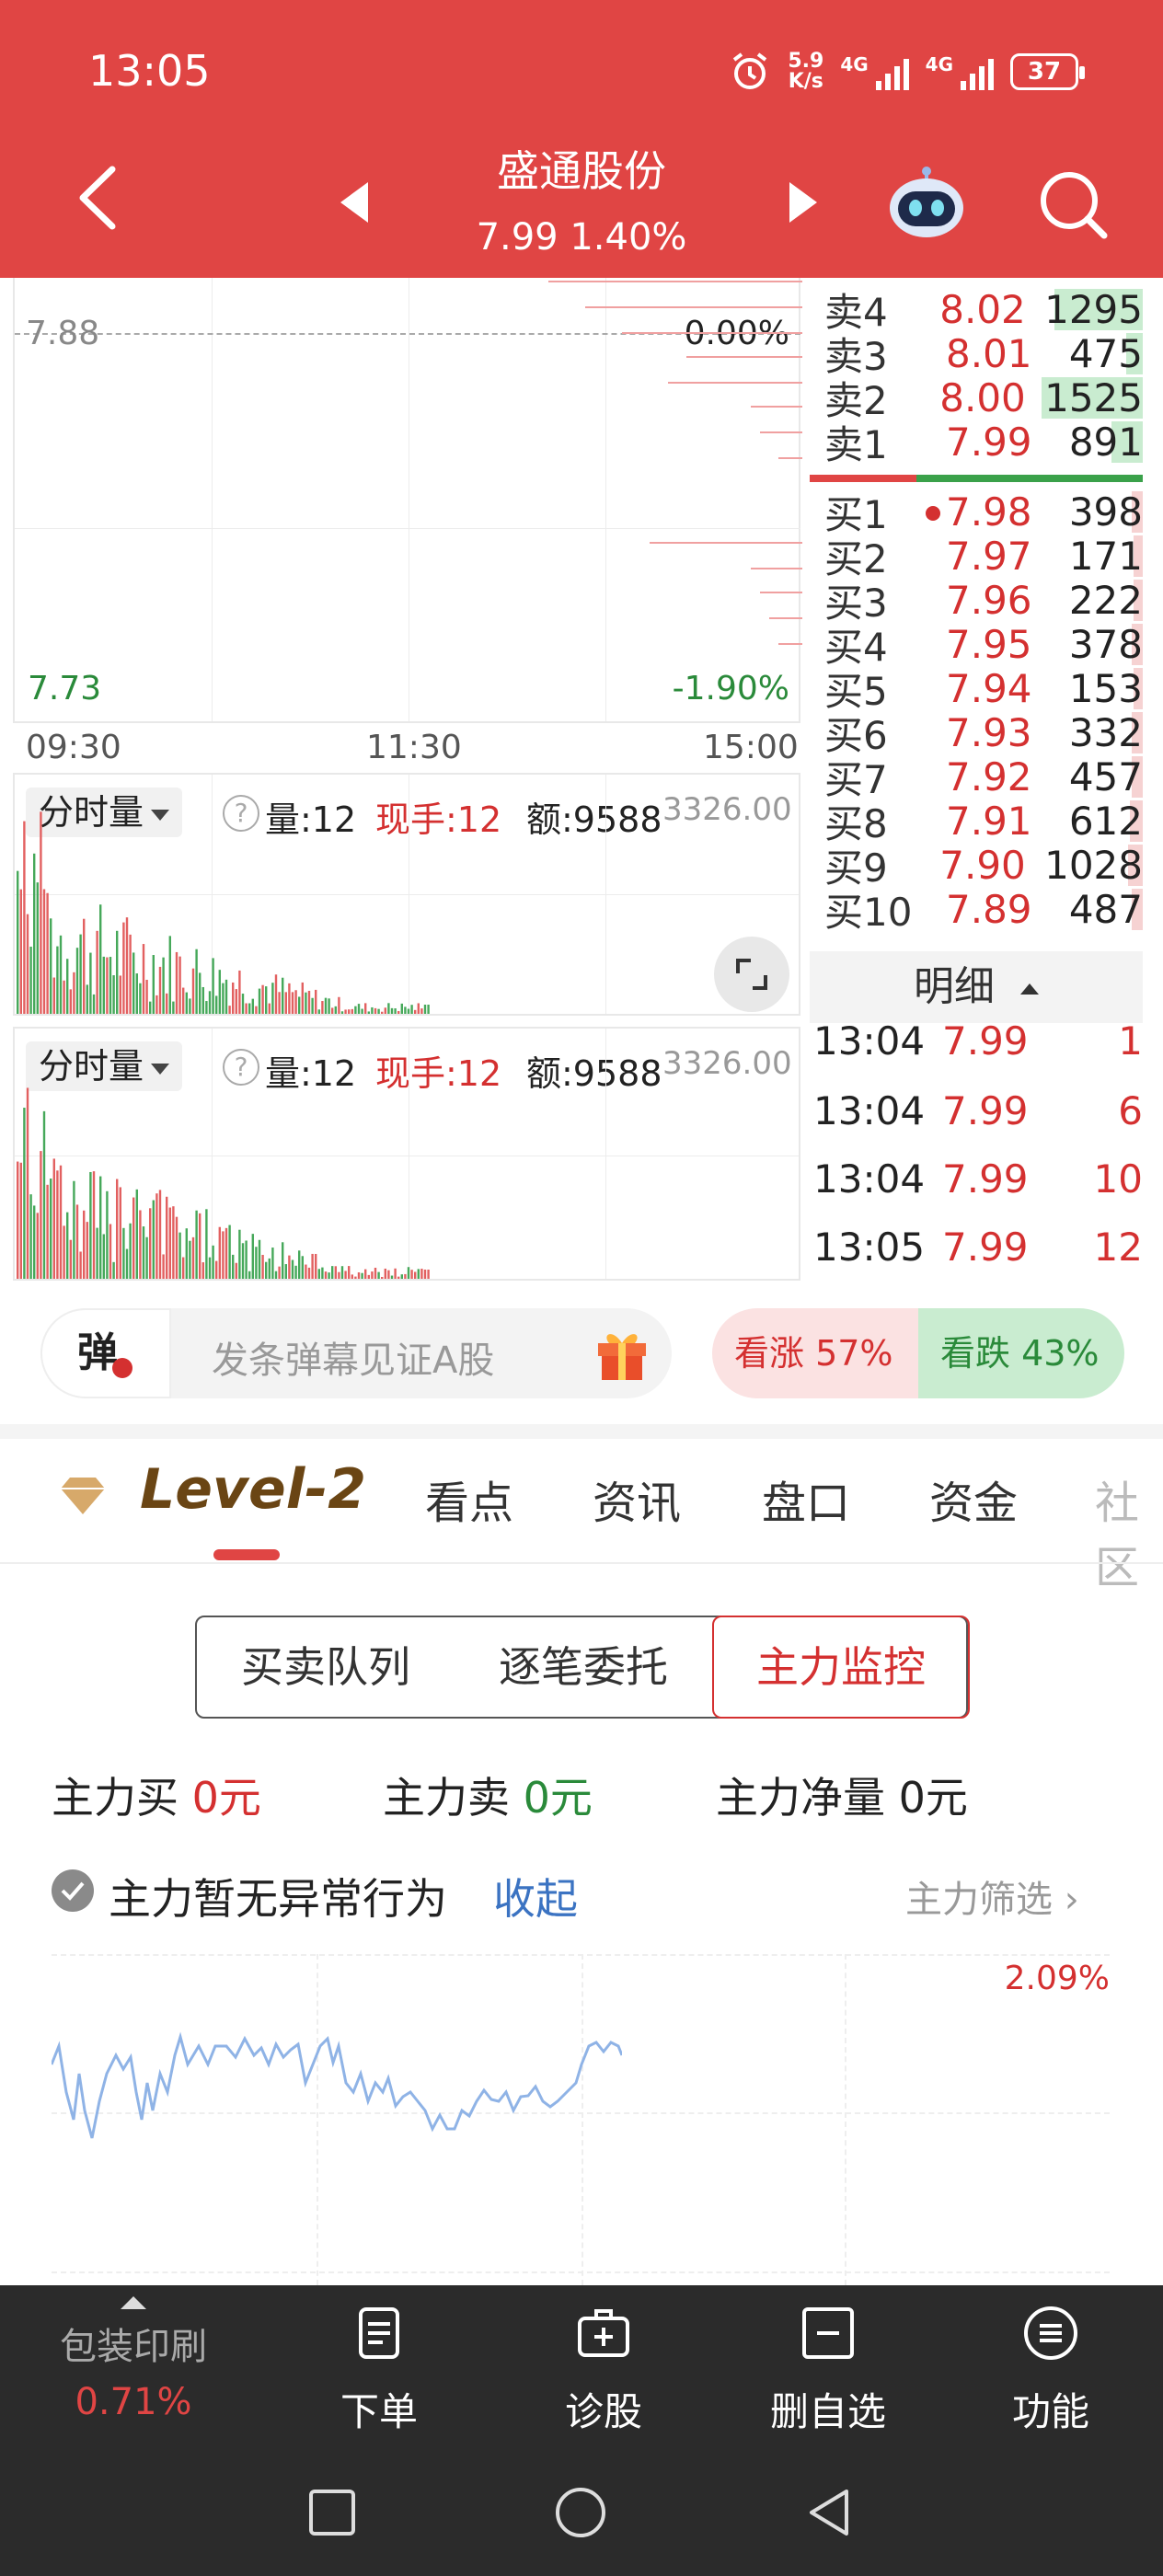 This screenshot has width=1163, height=2576. I want to click on tab-fund-flow: 资金, so click(974, 1498).